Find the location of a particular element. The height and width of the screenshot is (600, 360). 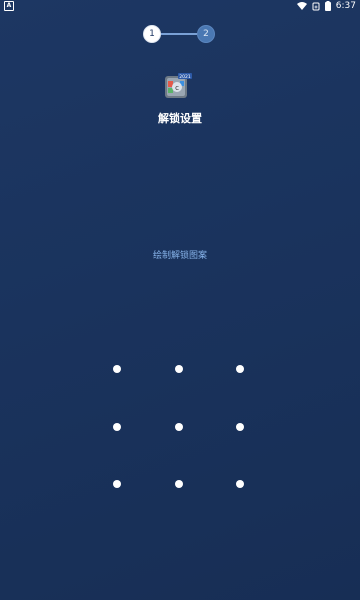

pattern-hint: 绘制解锁图案 is located at coordinates (179, 256).